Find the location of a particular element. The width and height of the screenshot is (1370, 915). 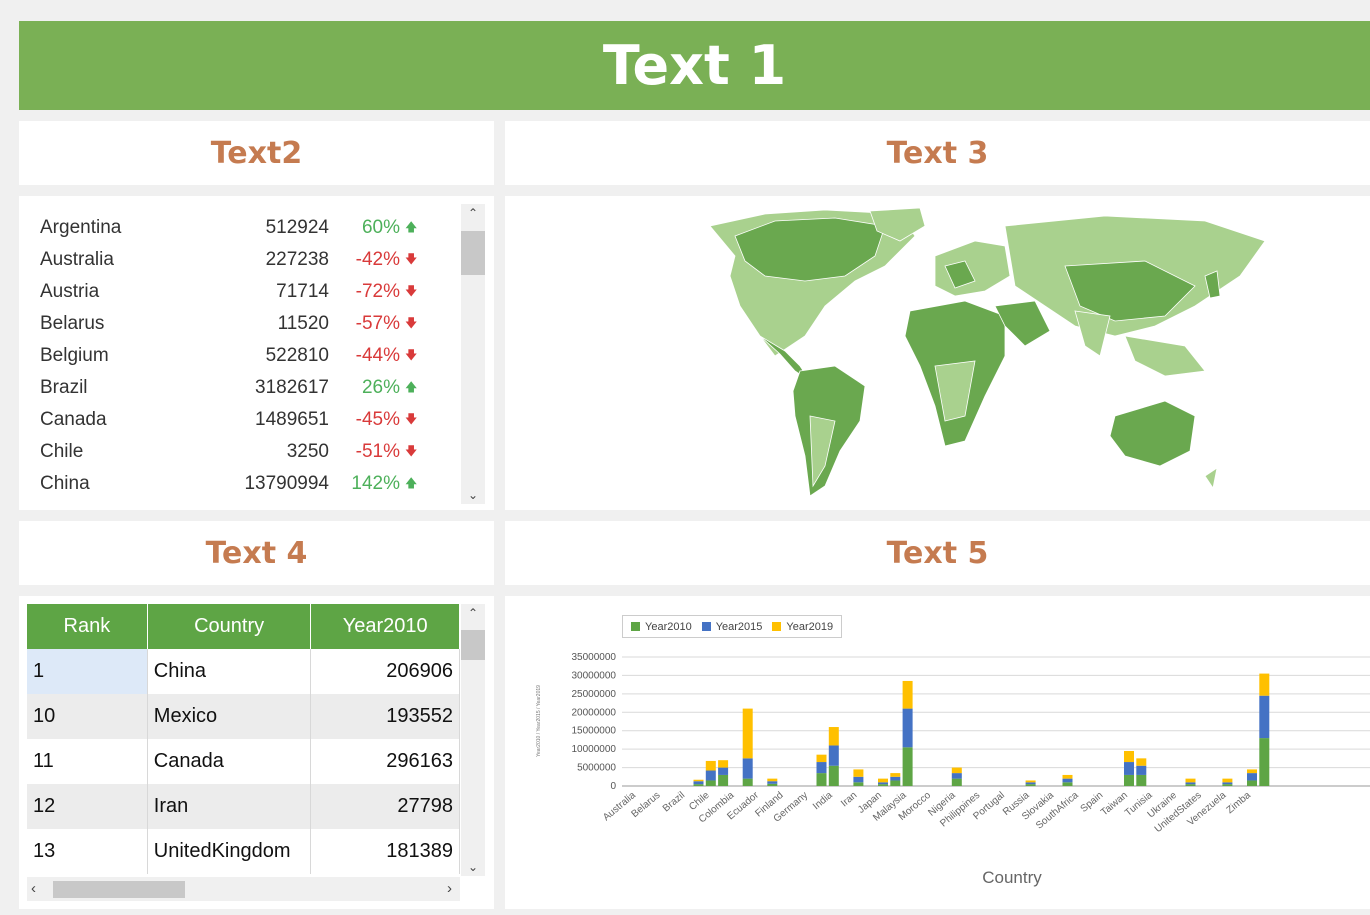

chevron-right-icon: › is located at coordinates (449, 888).